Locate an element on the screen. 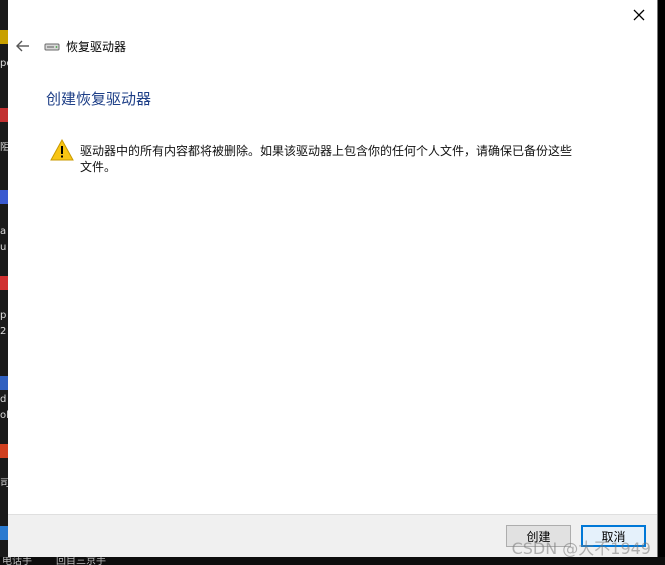 This screenshot has width=665, height=565. desktop-label: a is located at coordinates (3, 231).